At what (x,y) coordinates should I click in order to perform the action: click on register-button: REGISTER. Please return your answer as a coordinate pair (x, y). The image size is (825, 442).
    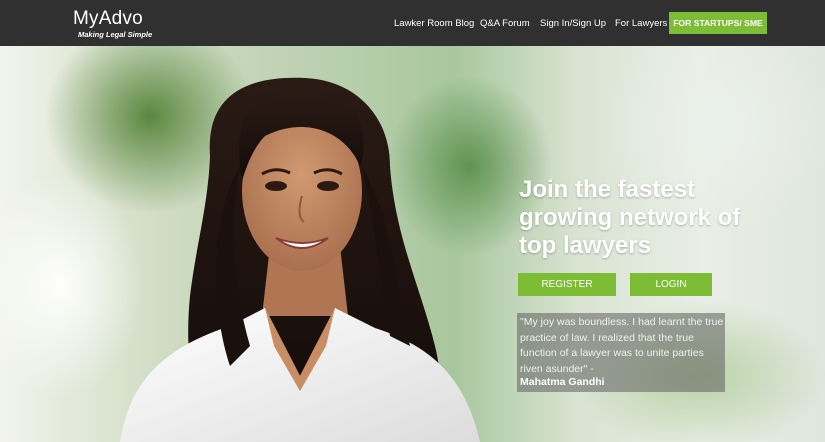
    Looking at the image, I should click on (567, 284).